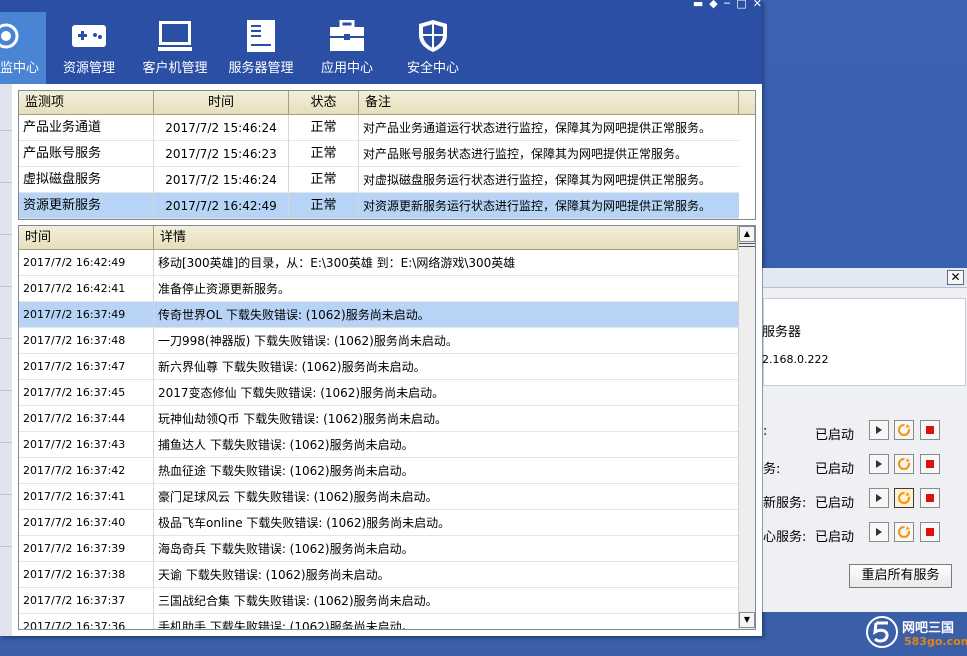 This screenshot has height=656, width=967. Describe the element at coordinates (537, 206) in the screenshot. I see `cell-note: 对资源更新服务运行状态进行监控，保障其为网吧提供正常服务。` at that location.